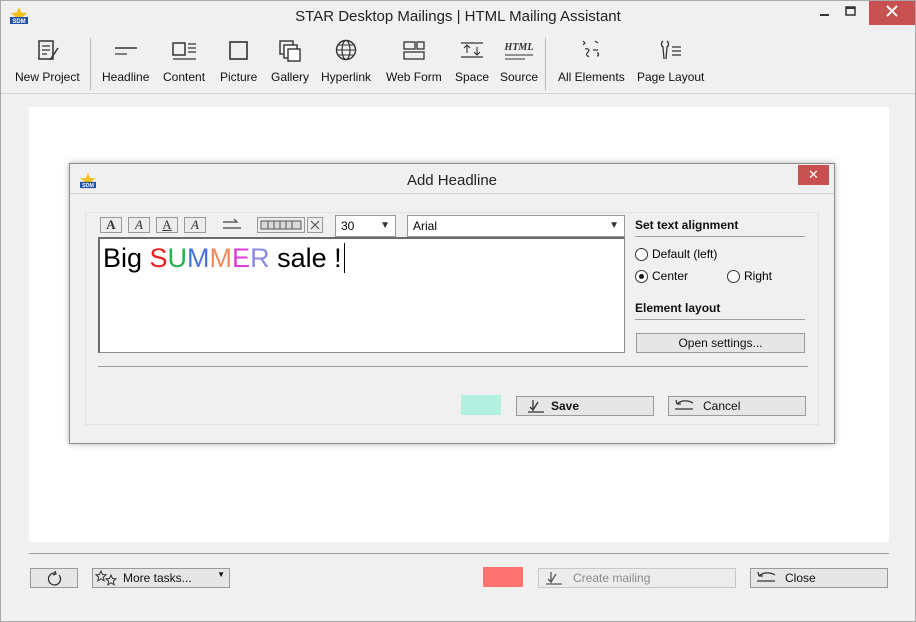 This screenshot has width=916, height=622. I want to click on toolbar-web-form: Web Form, so click(414, 64).